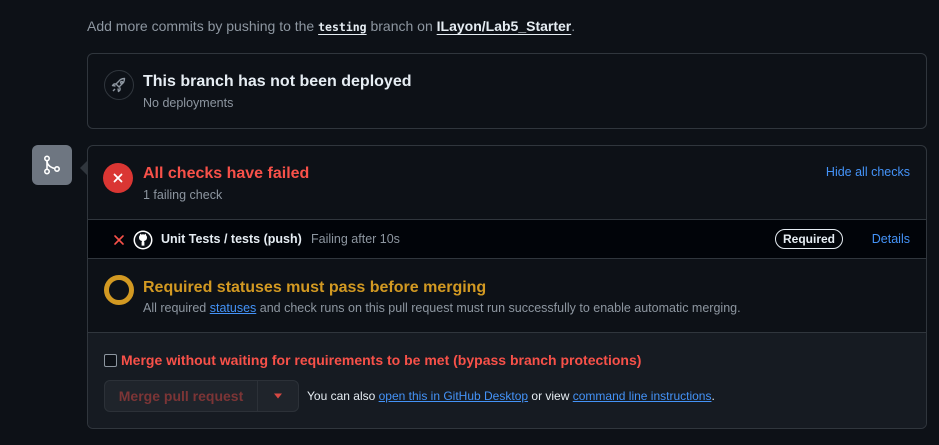  I want to click on x-circle-icon, so click(118, 178).